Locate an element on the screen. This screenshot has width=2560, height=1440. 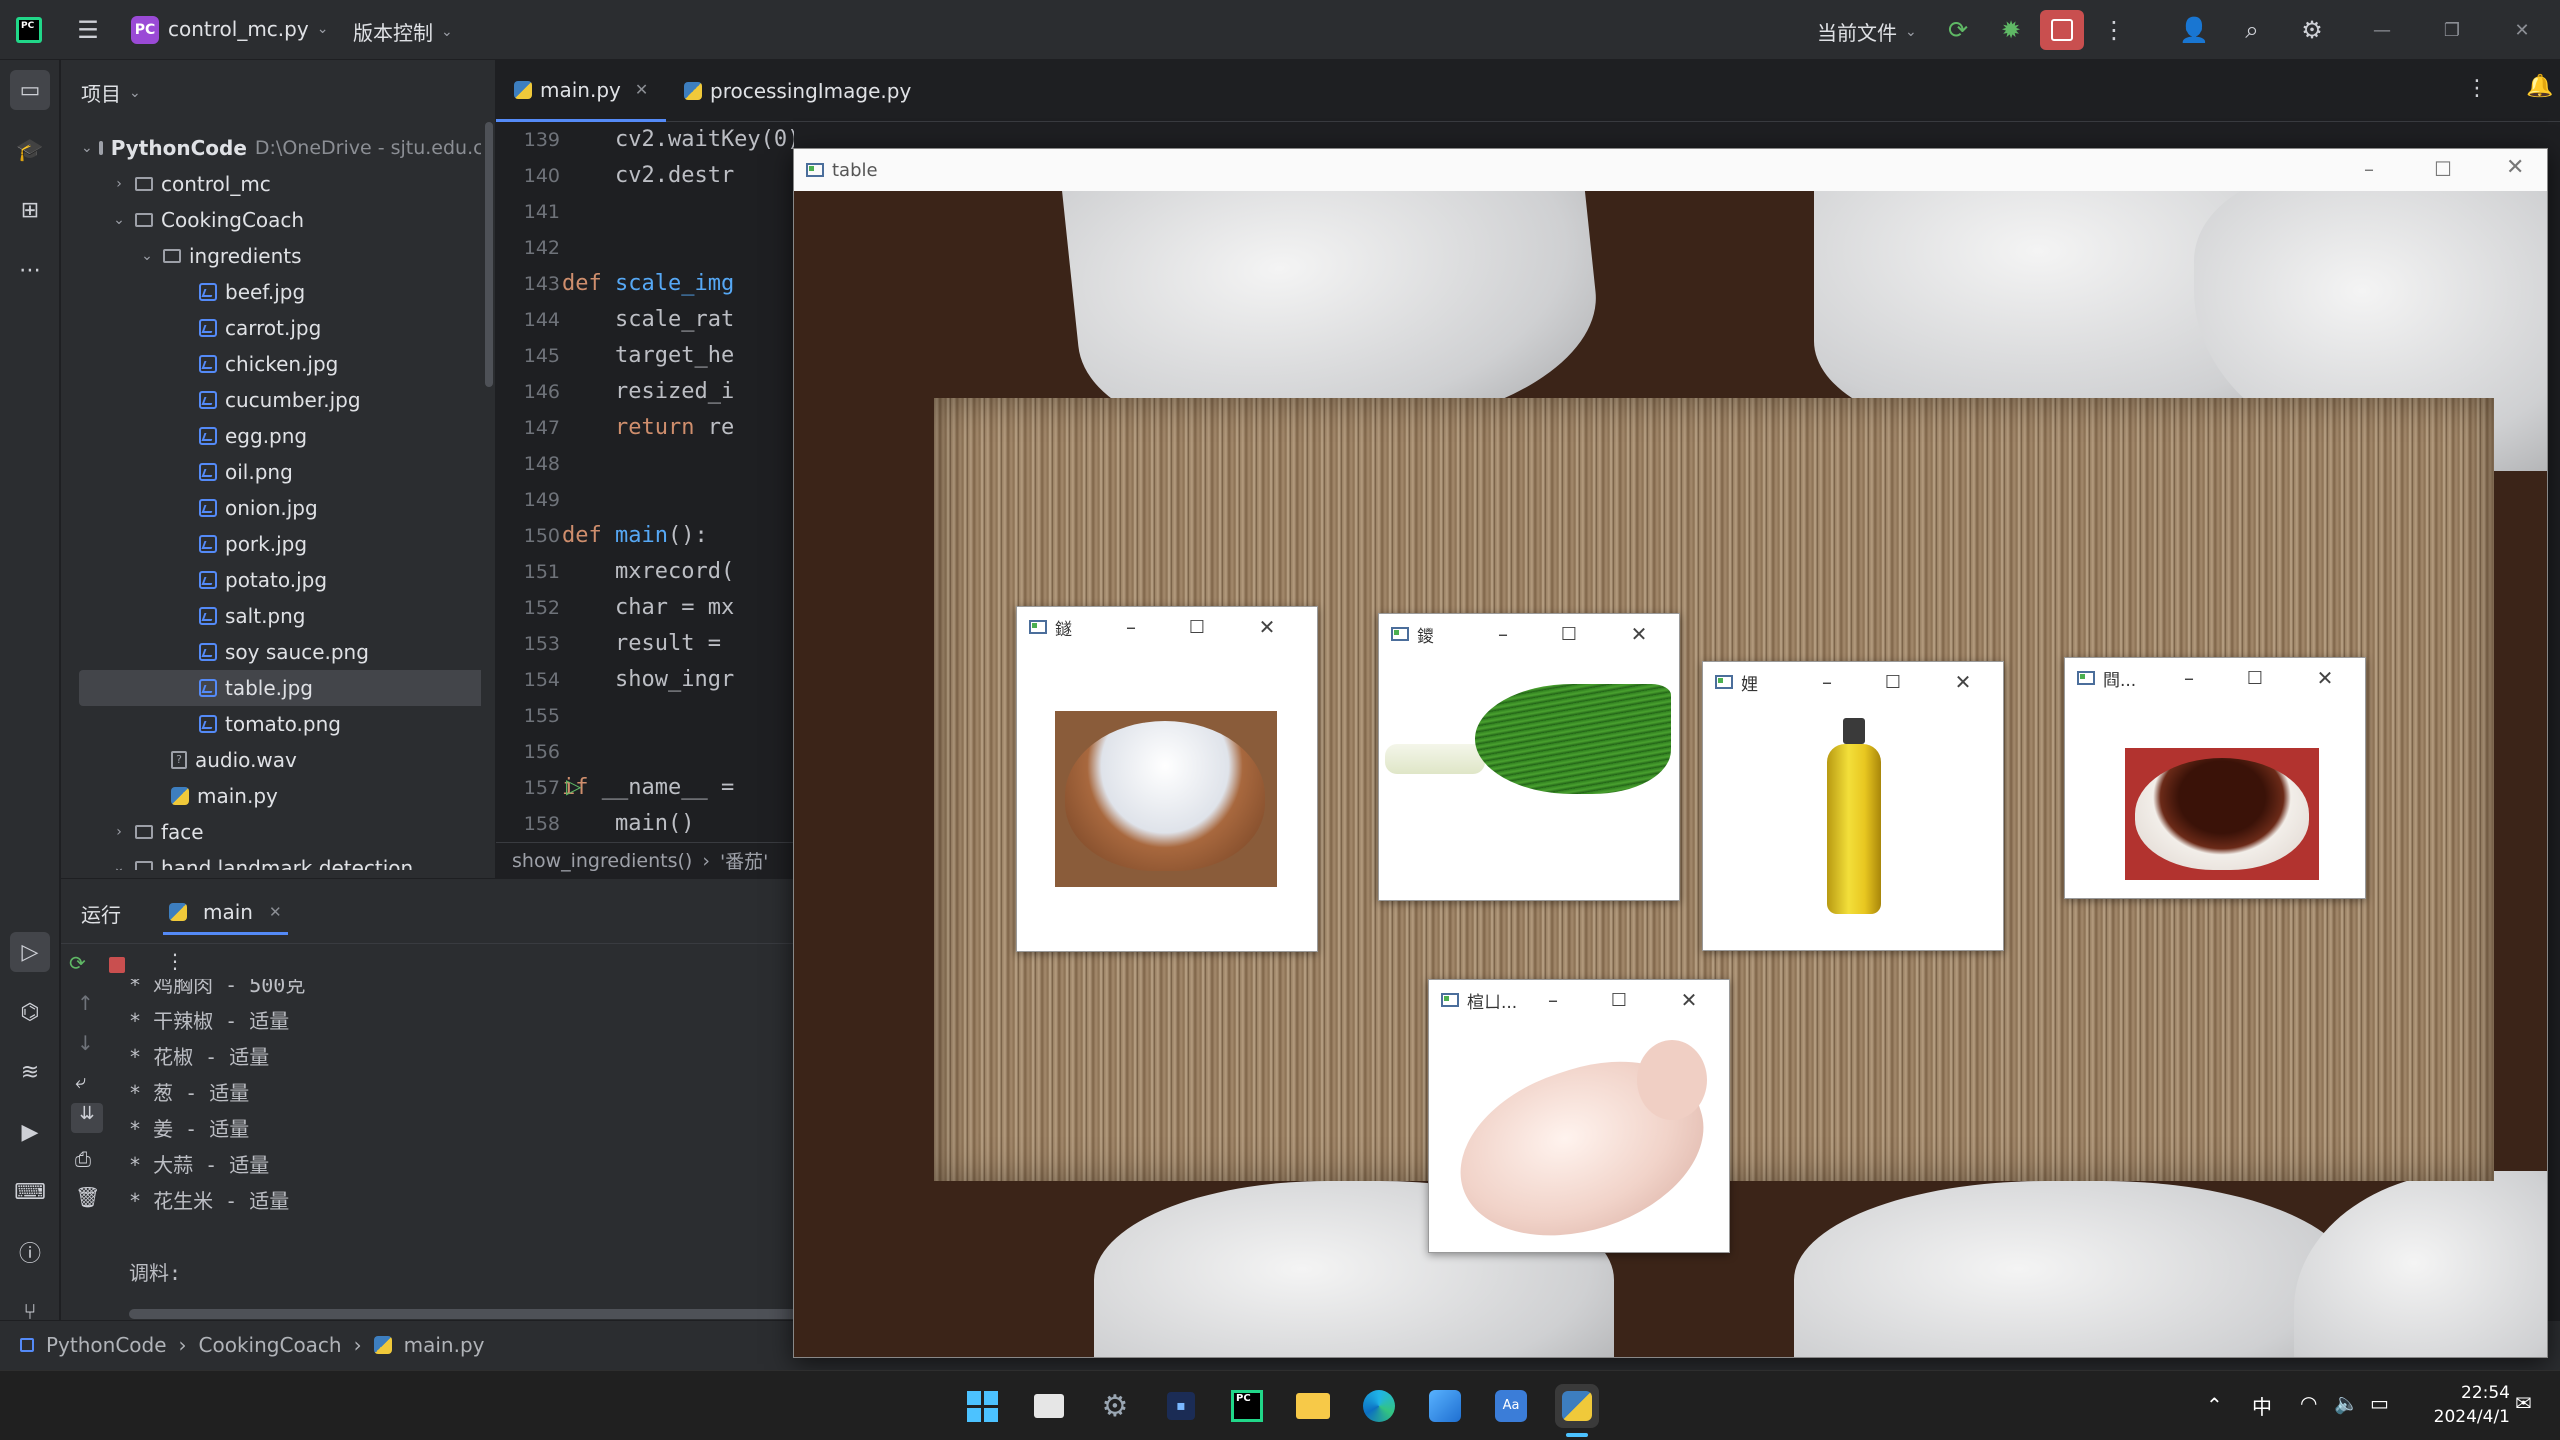
edge-browser-icon is located at coordinates (1379, 1406).